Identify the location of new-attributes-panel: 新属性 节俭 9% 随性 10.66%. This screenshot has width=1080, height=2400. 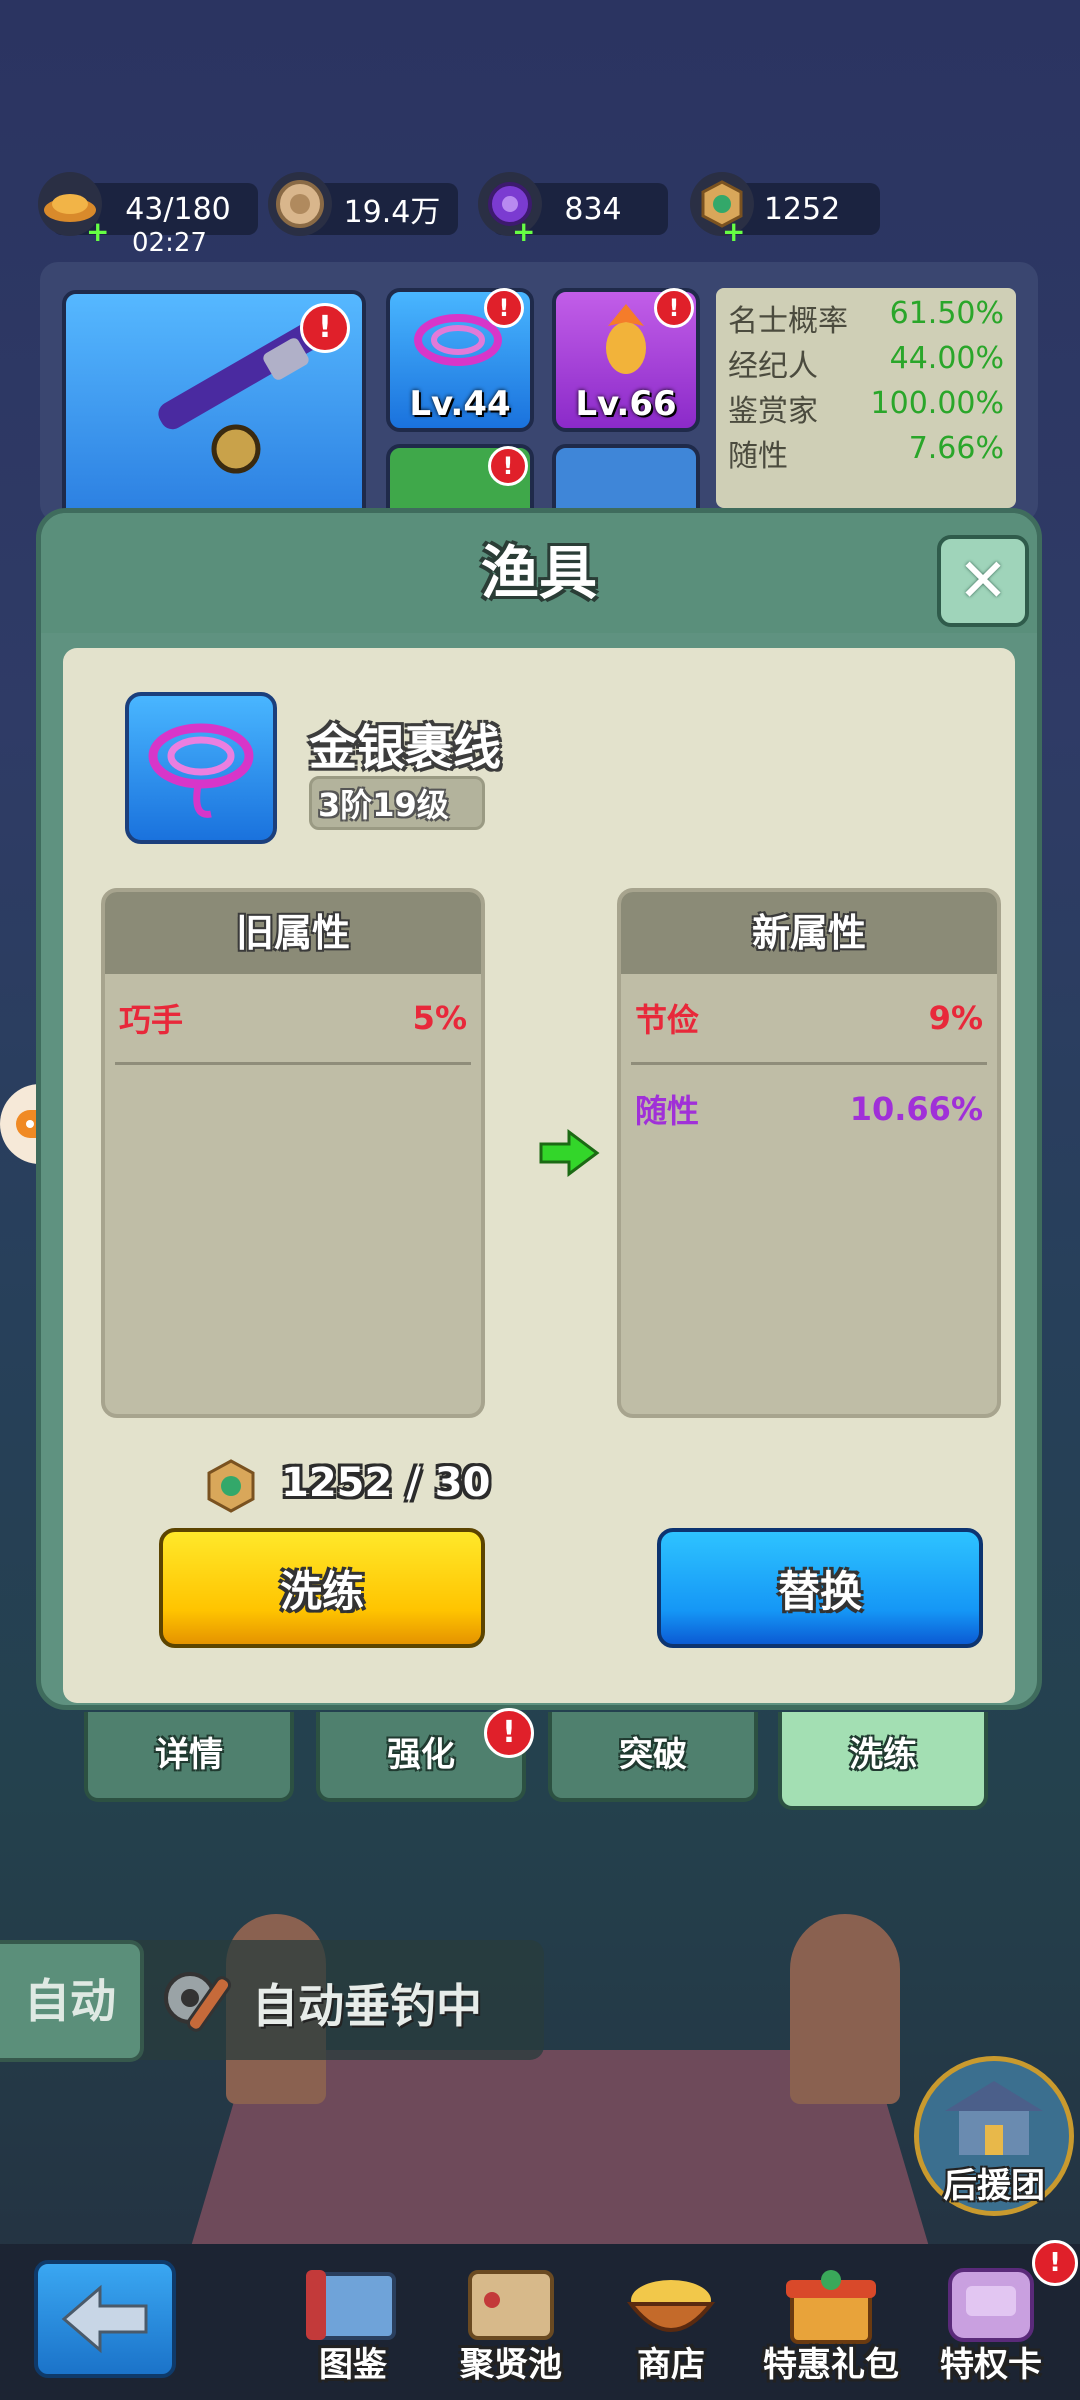
(809, 1153).